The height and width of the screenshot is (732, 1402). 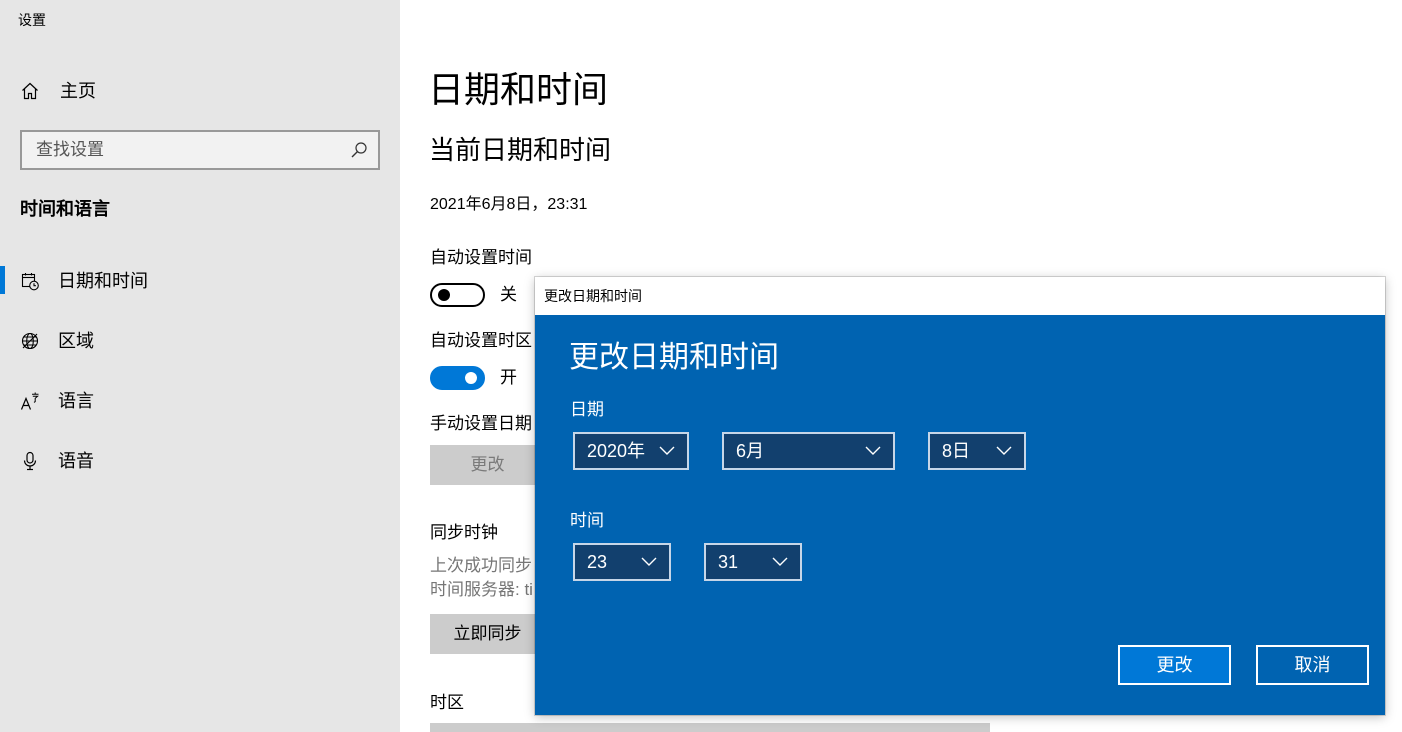 I want to click on minute-dropdown: 31, so click(x=753, y=562).